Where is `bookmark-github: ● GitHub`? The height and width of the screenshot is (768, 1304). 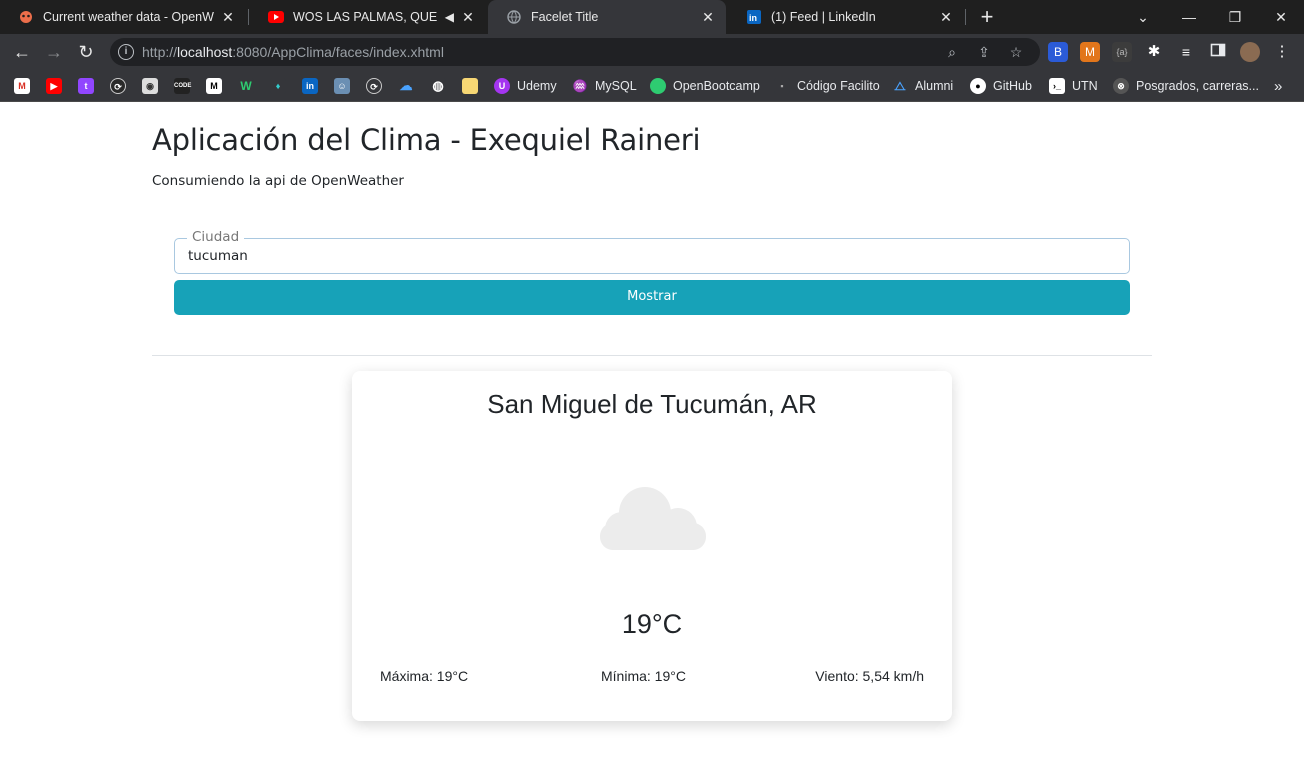
bookmark-github: ● GitHub is located at coordinates (1001, 86).